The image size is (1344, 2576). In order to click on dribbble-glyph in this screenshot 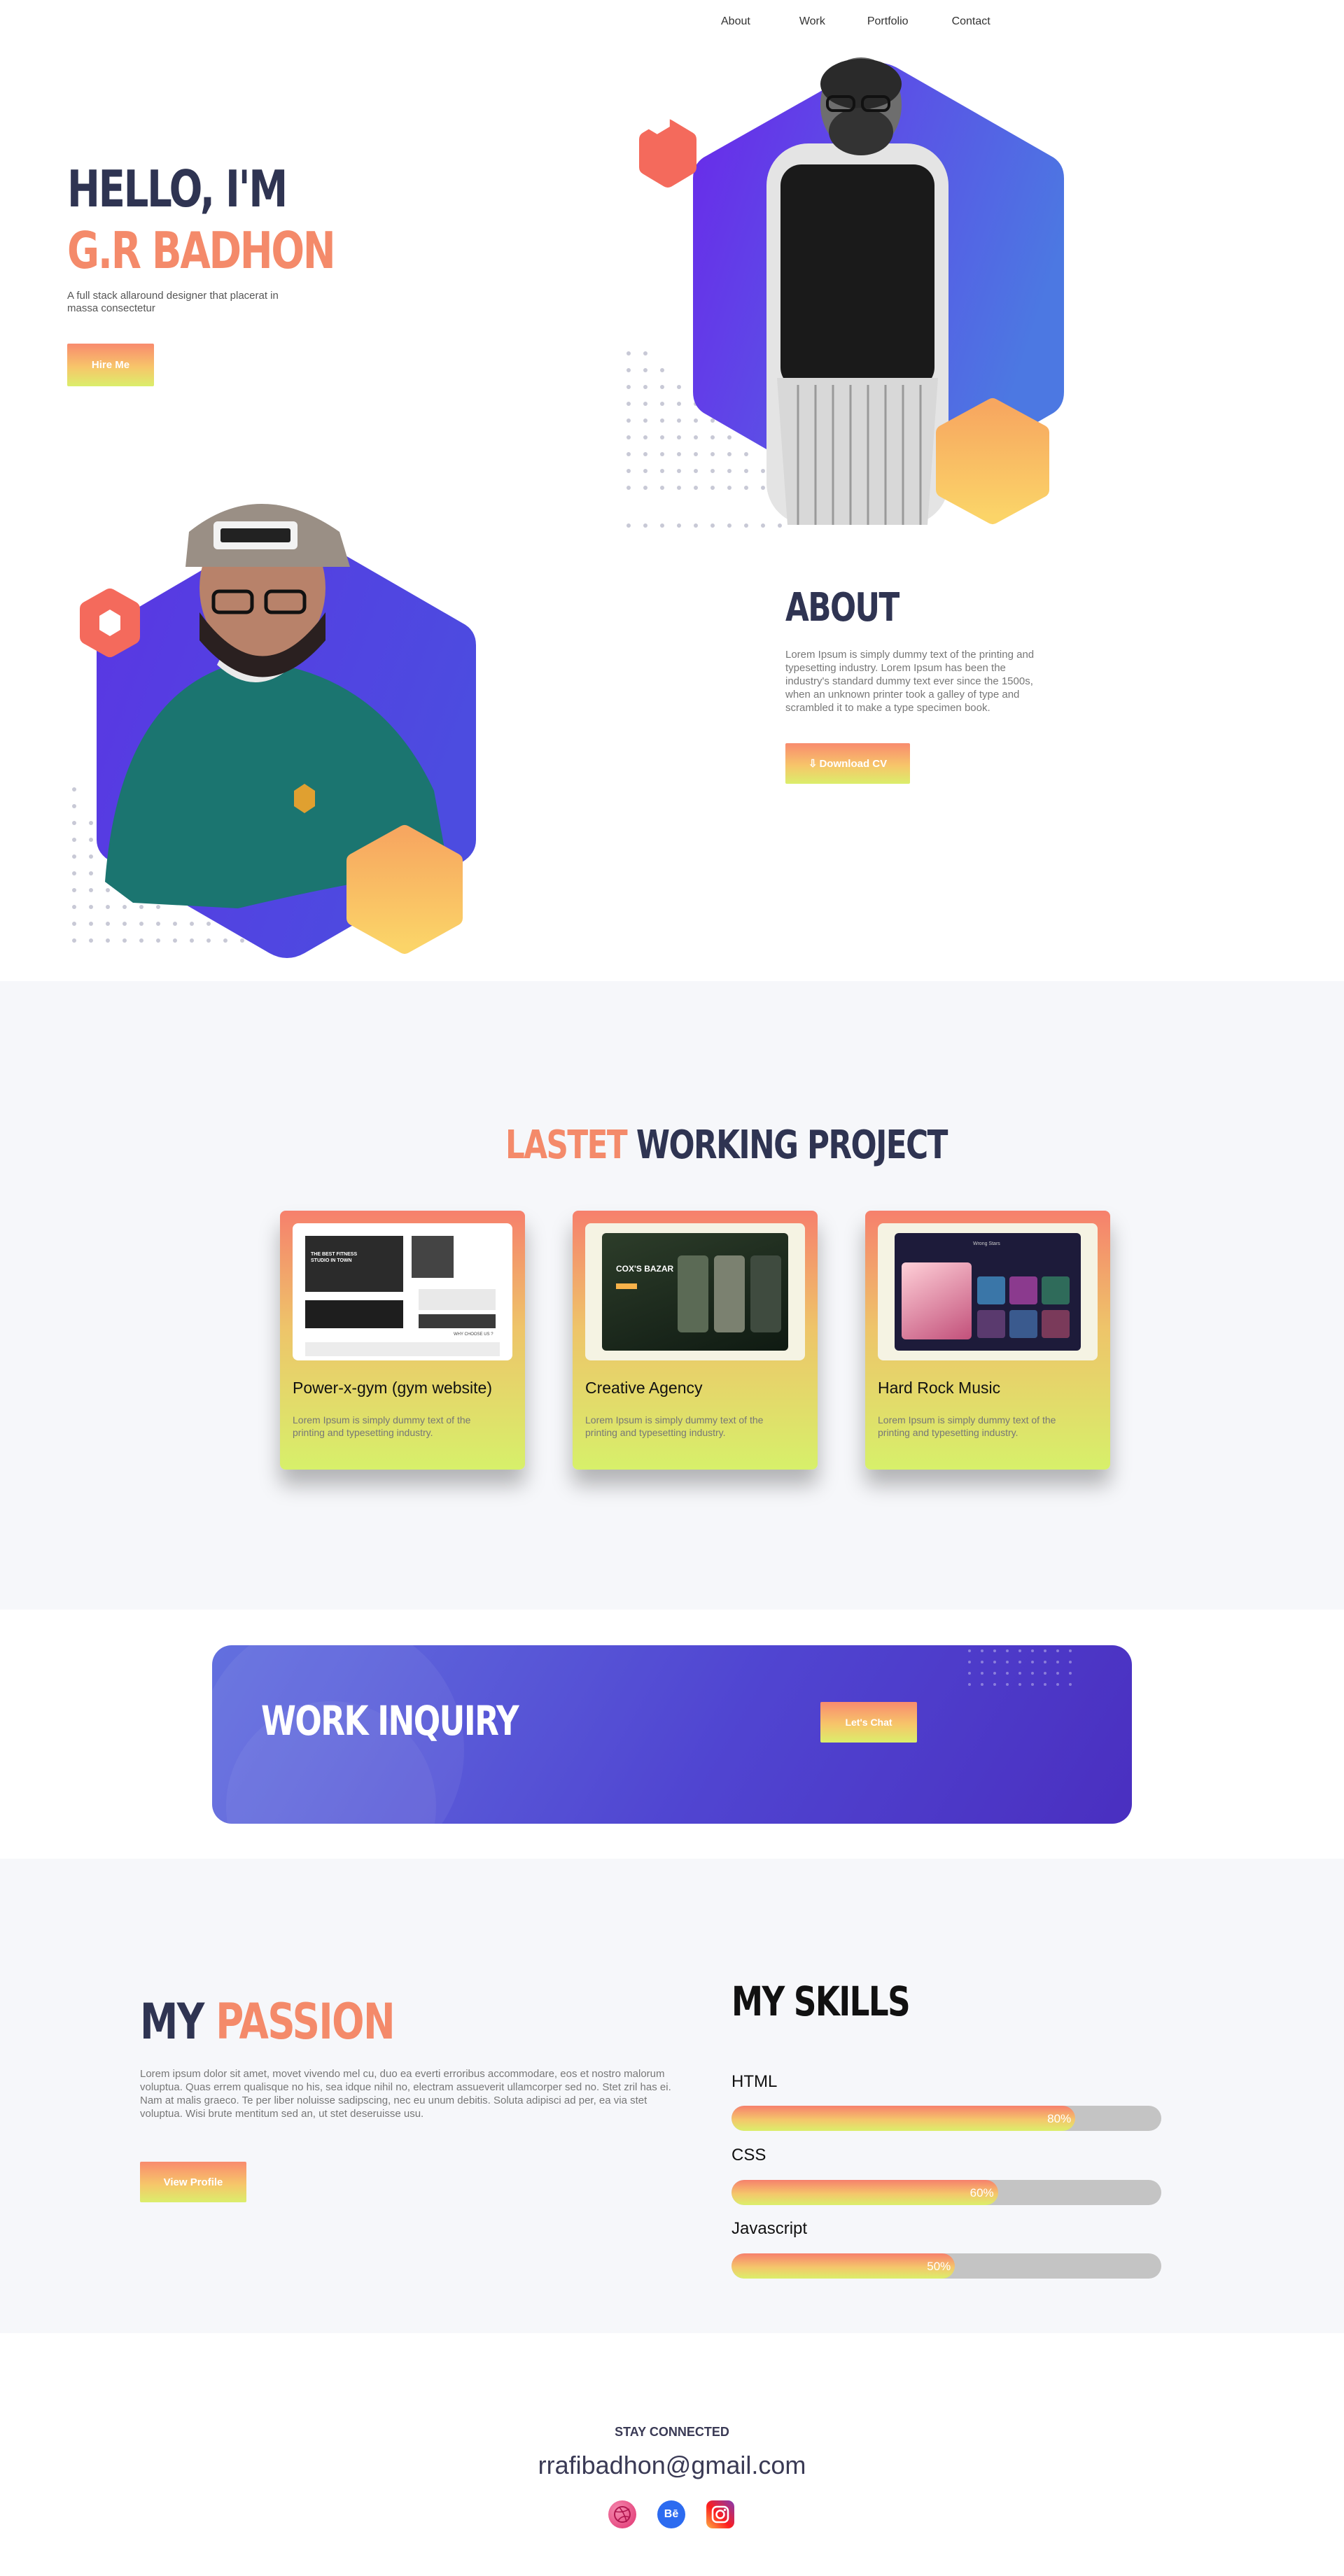, I will do `click(622, 2514)`.